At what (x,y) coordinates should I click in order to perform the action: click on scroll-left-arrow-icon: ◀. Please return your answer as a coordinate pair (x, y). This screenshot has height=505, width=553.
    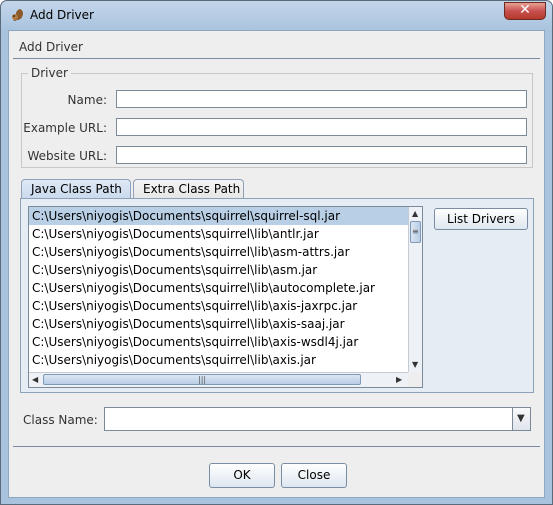
    Looking at the image, I should click on (35, 380).